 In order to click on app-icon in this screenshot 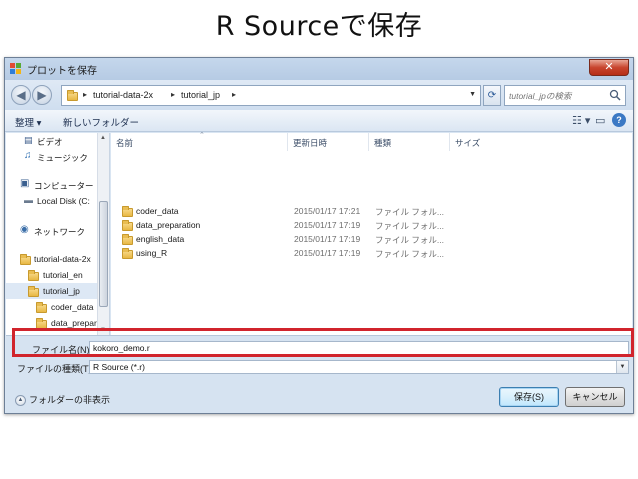, I will do `click(16, 69)`.